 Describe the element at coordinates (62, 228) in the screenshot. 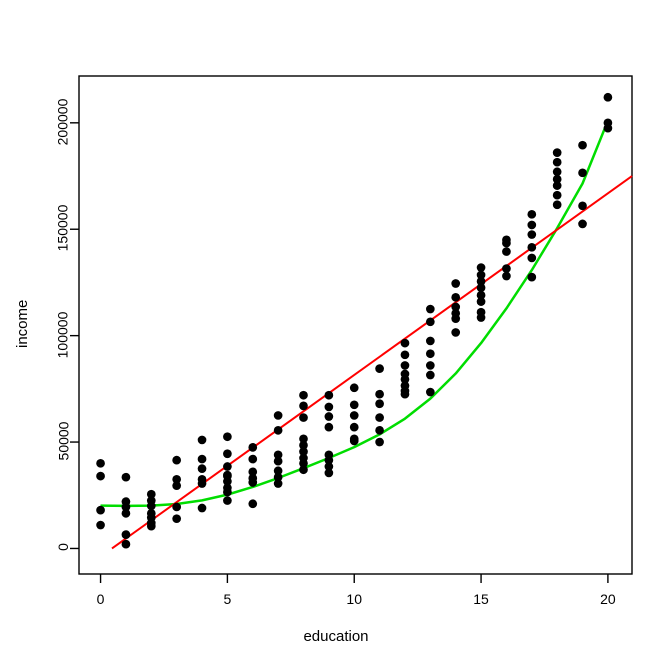

I see `y-tick-label: 150000` at that location.